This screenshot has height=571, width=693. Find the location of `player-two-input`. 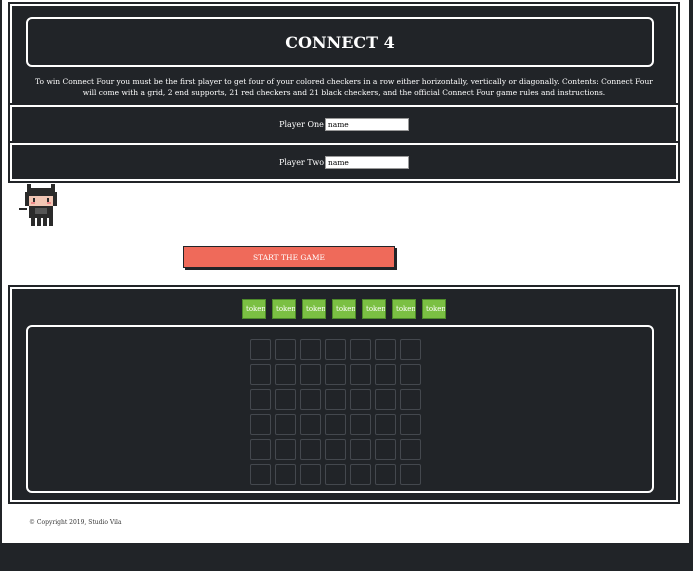

player-two-input is located at coordinates (367, 162).